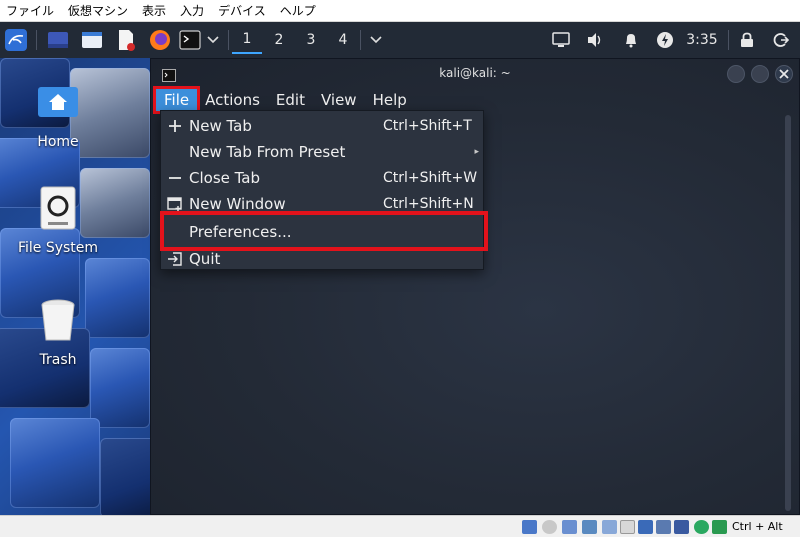  I want to click on menu-file: File, so click(176, 100).